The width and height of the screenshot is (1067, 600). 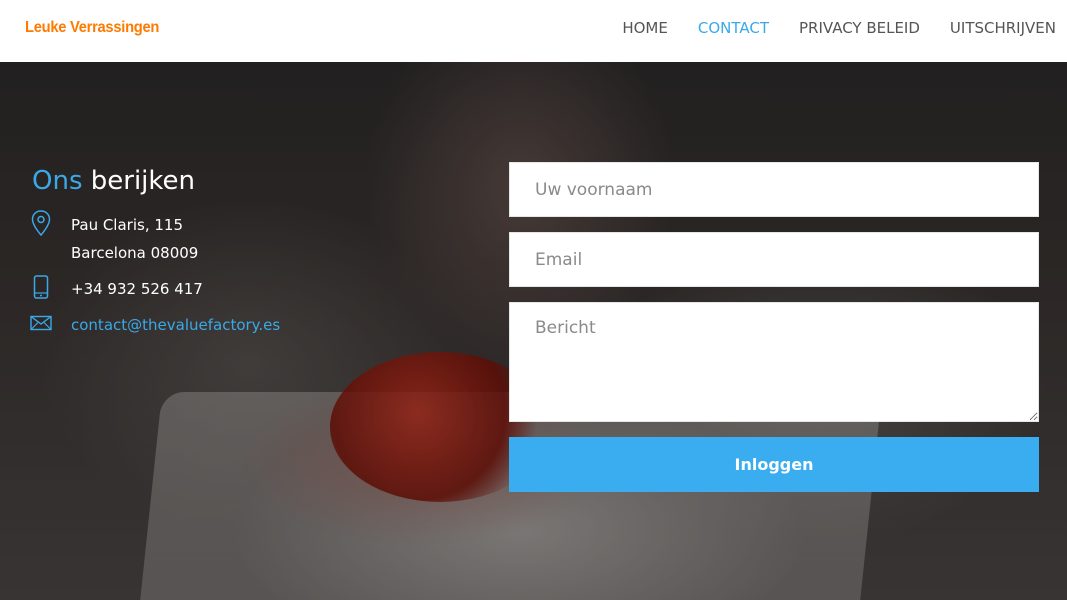 What do you see at coordinates (57, 181) in the screenshot?
I see `contact-title-accent: Ons` at bounding box center [57, 181].